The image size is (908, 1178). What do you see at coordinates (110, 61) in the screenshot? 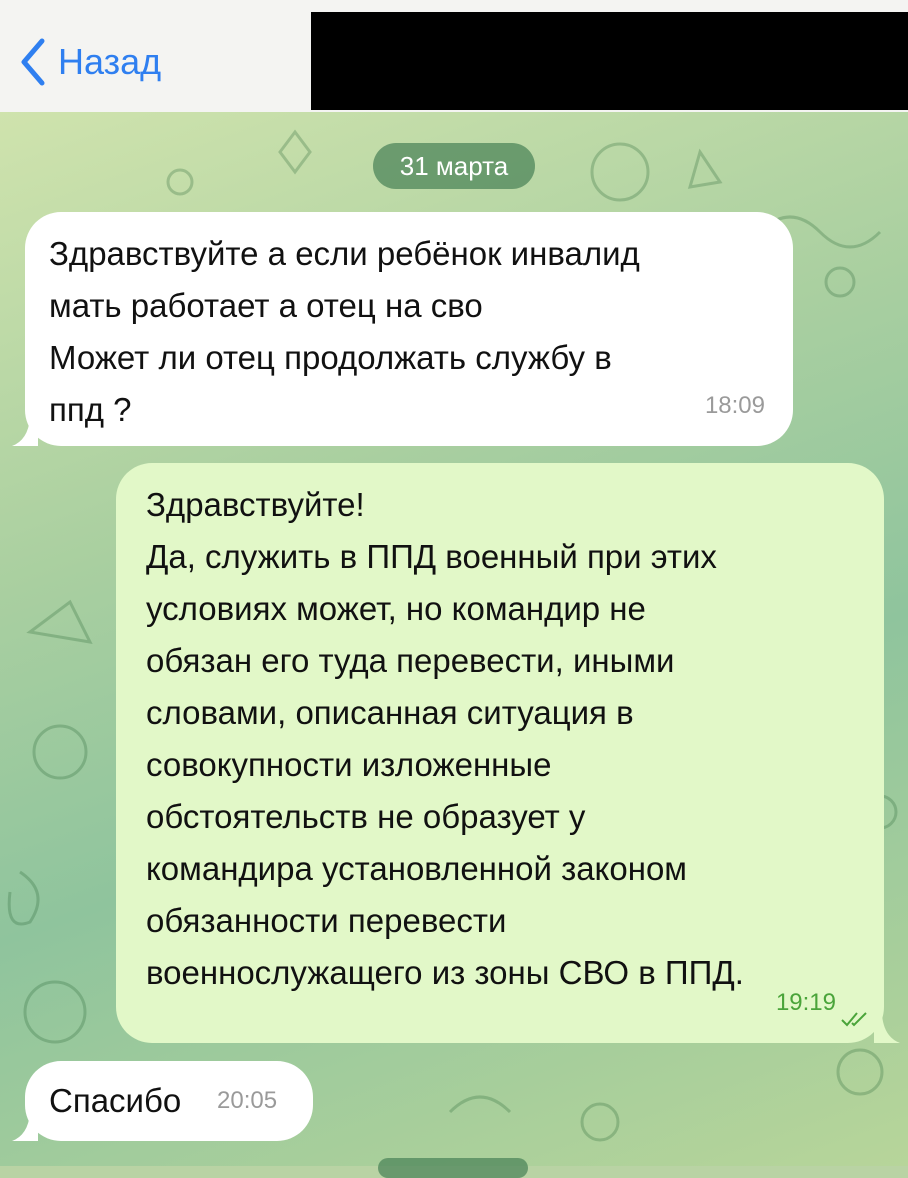
I see `back-label: Назад` at bounding box center [110, 61].